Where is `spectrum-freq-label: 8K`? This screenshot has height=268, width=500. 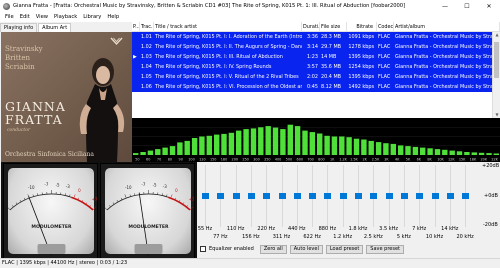 spectrum-freq-label: 8K is located at coordinates (429, 160).